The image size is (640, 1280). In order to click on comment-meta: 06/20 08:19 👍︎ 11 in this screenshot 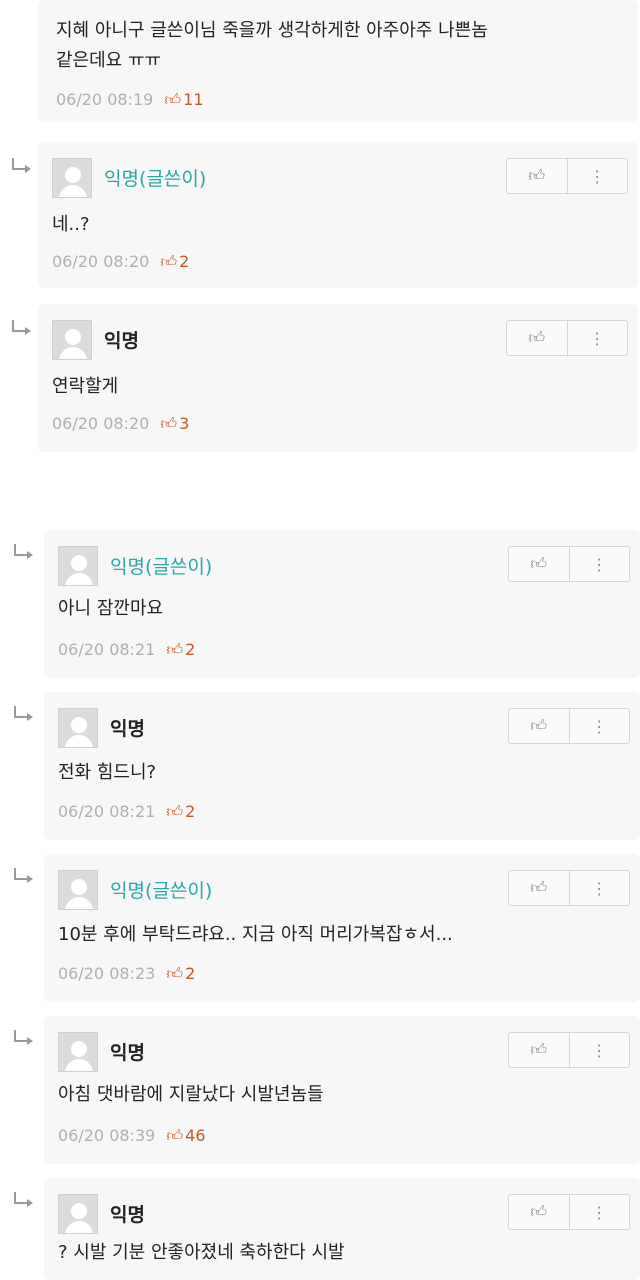, I will do `click(130, 100)`.